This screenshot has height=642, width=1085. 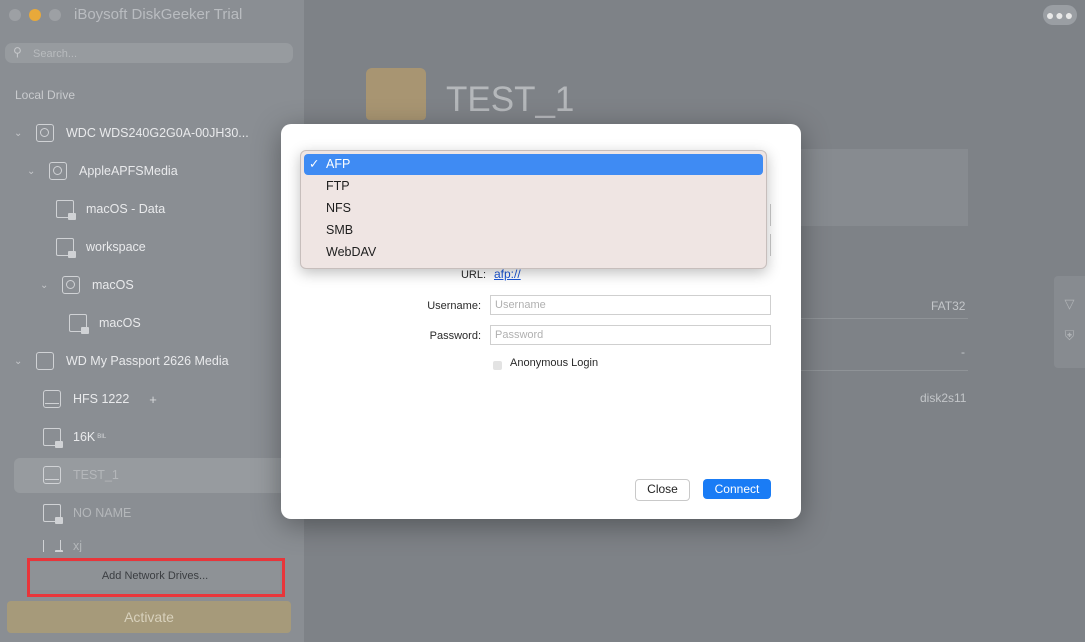 I want to click on highlight-box, so click(x=156, y=577).